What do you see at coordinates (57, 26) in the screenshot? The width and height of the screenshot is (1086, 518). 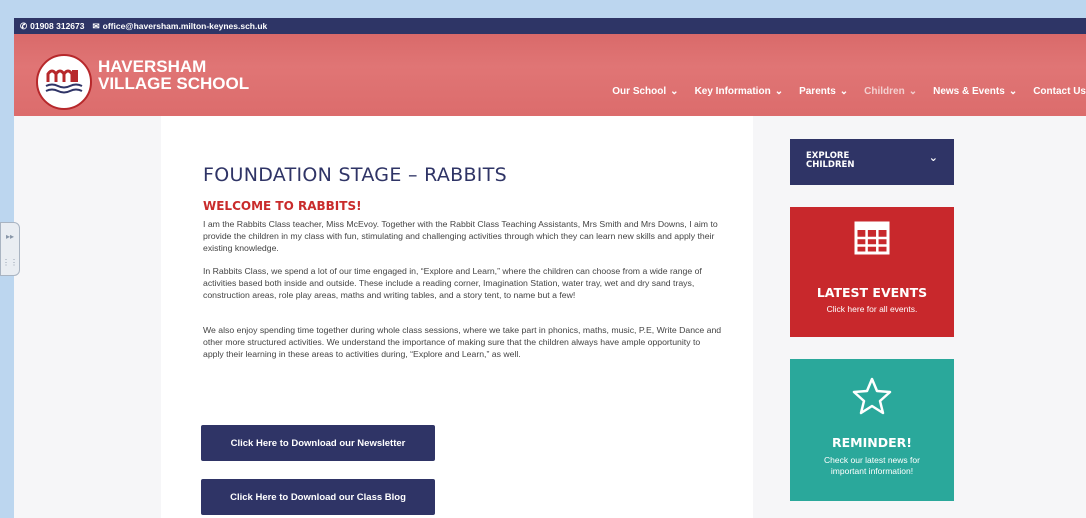 I see `phone-number: 01908 312673` at bounding box center [57, 26].